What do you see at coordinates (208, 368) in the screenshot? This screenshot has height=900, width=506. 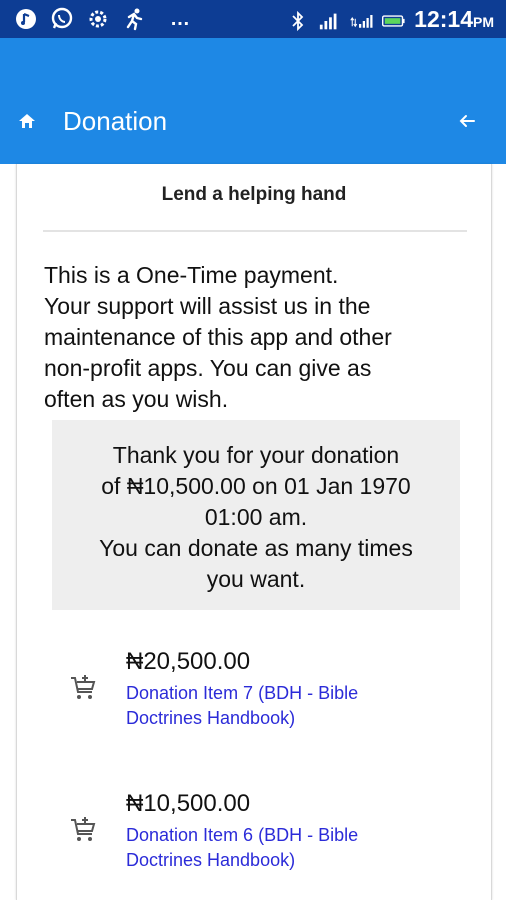 I see `intro-line: non-profit apps. You can give as` at bounding box center [208, 368].